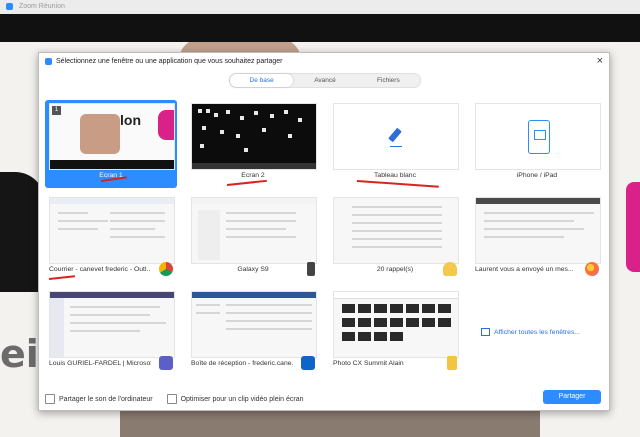  I want to click on share-tile-whiteboard: Tableau blanc, so click(395, 144).